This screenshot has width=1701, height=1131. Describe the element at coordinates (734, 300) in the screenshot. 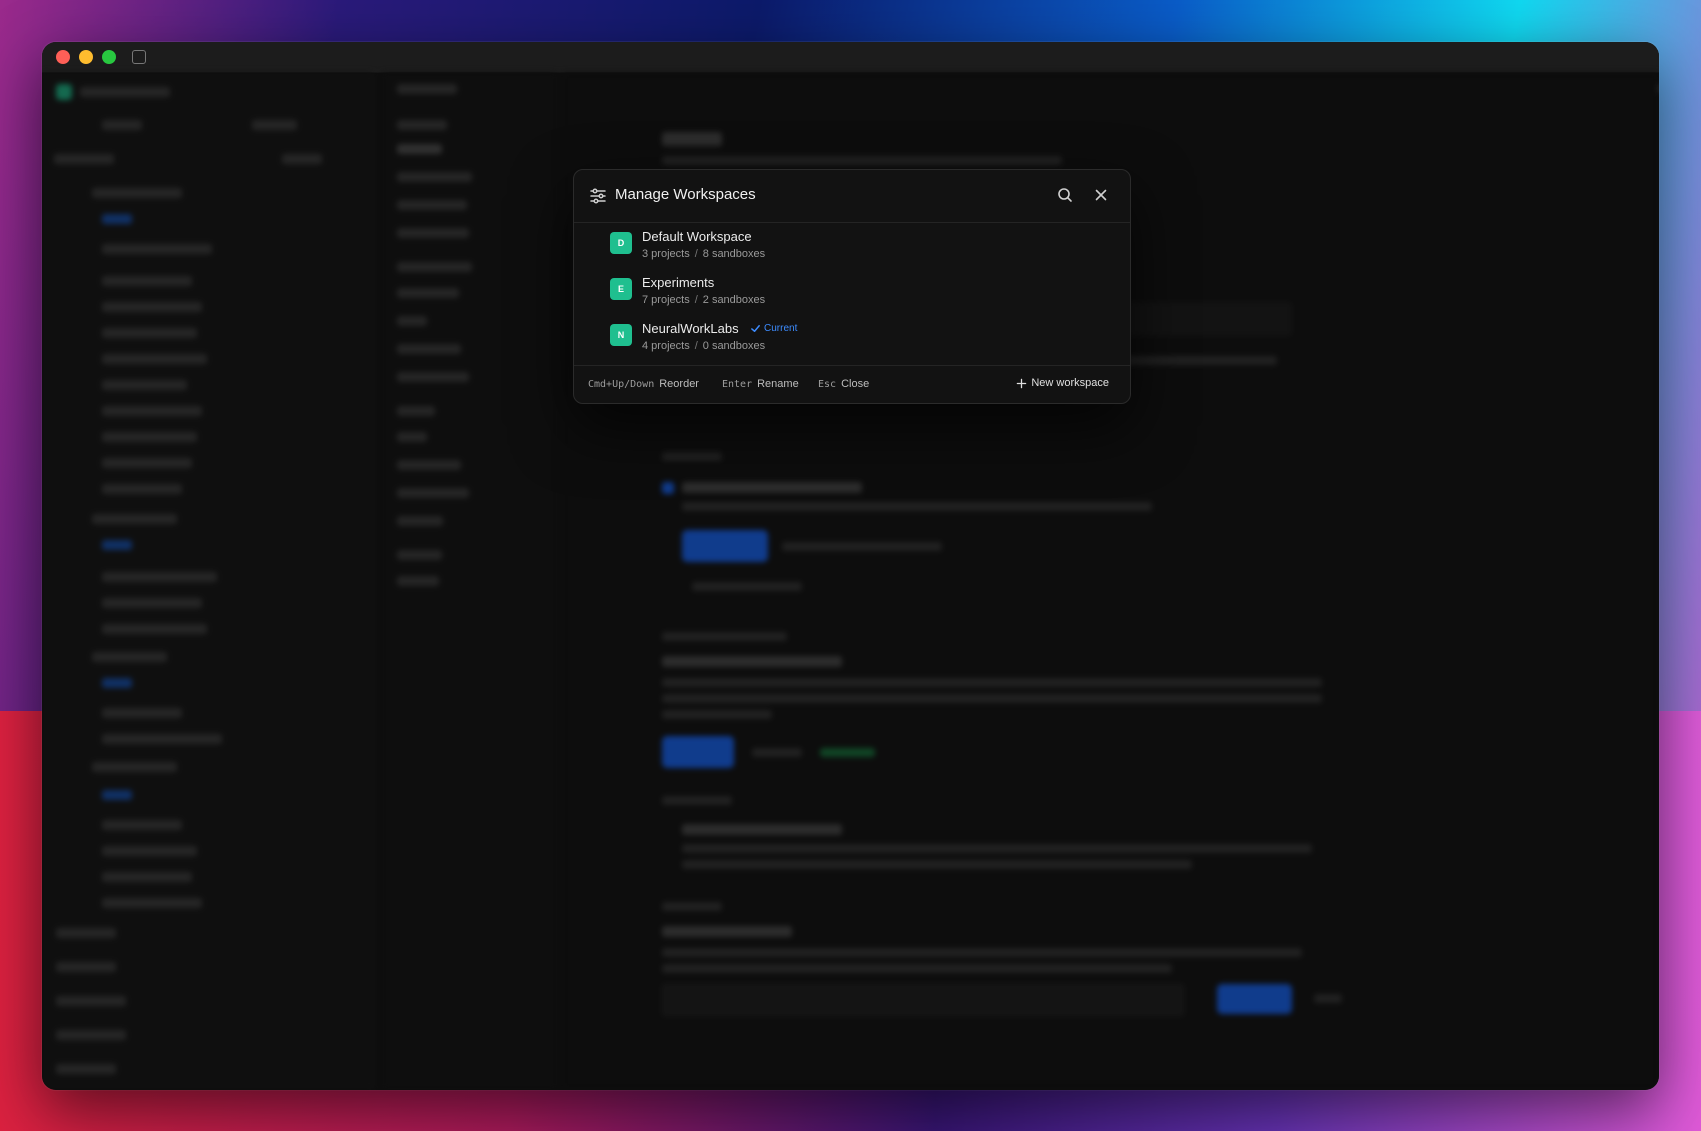

I see `workspace-sandboxes-count: 2 sandboxes` at that location.